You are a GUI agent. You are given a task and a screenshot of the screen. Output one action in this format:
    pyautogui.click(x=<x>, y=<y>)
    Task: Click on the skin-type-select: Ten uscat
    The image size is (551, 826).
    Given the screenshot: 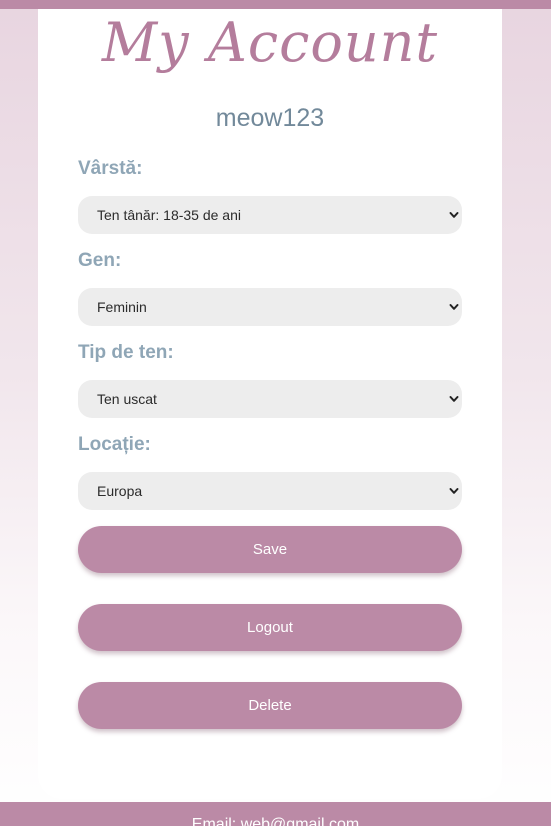 What is the action you would take?
    pyautogui.click(x=270, y=399)
    